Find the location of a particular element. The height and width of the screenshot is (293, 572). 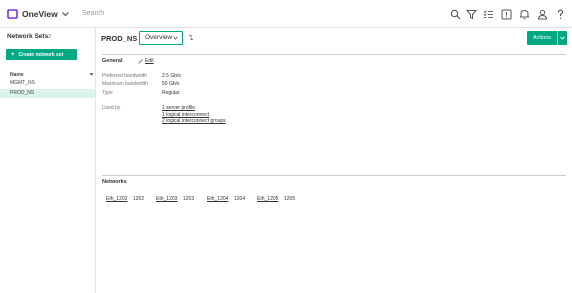

top-bar: OneView Search is located at coordinates (286, 14).